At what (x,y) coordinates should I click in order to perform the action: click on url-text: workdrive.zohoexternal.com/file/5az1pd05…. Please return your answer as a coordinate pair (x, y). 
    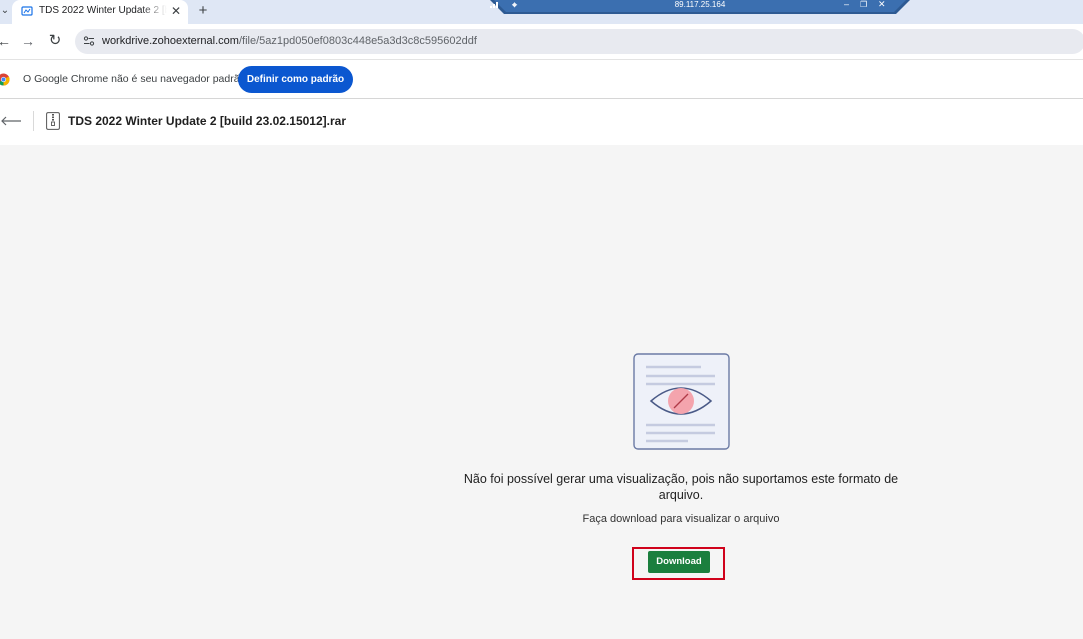
    Looking at the image, I should click on (289, 41).